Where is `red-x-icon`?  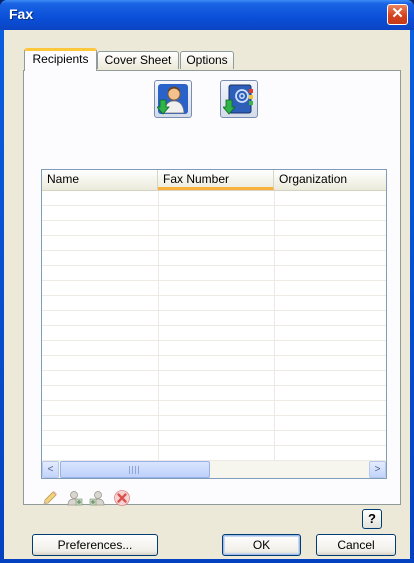
red-x-icon is located at coordinates (122, 498).